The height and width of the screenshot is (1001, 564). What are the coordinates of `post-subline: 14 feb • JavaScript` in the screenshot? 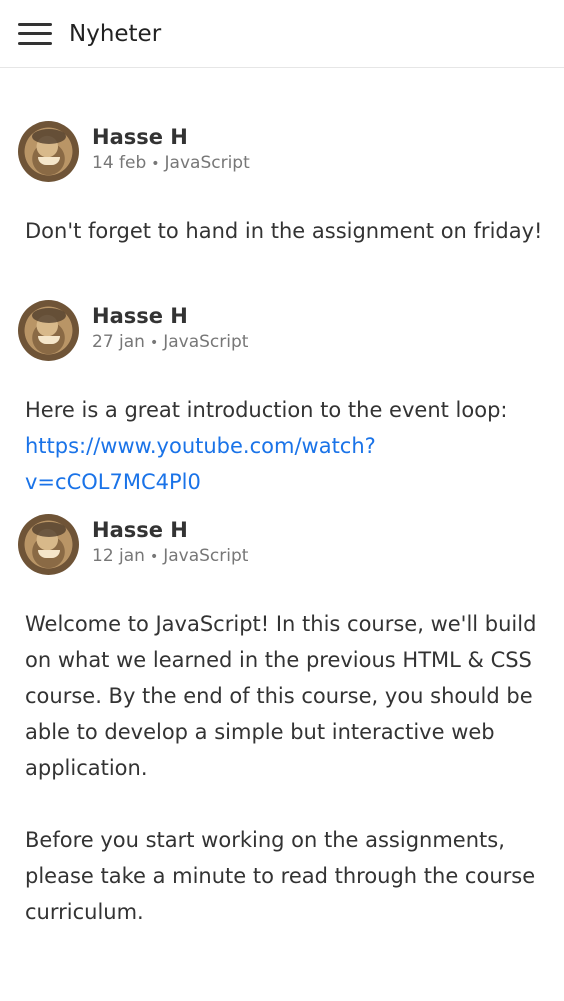 It's located at (171, 163).